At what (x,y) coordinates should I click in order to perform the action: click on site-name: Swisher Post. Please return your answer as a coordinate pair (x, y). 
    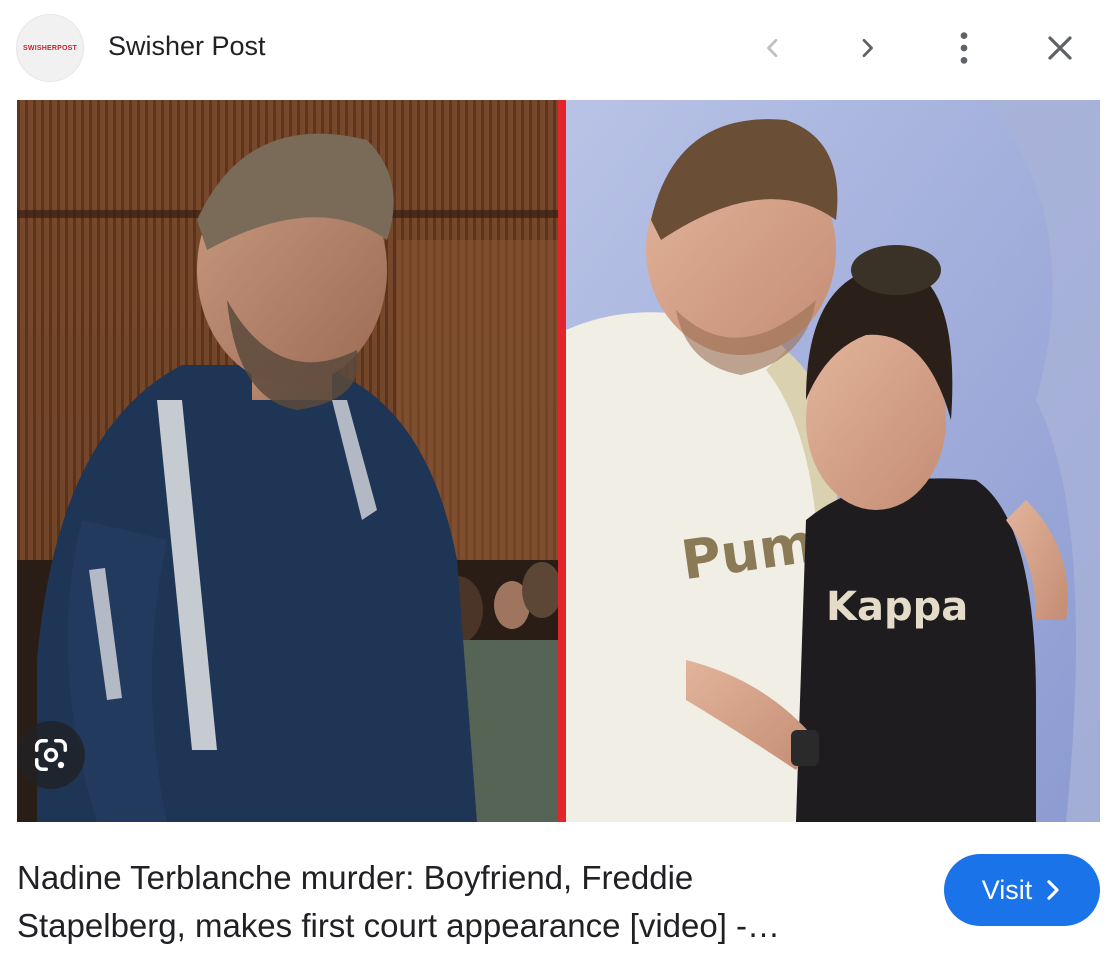
    Looking at the image, I should click on (187, 46).